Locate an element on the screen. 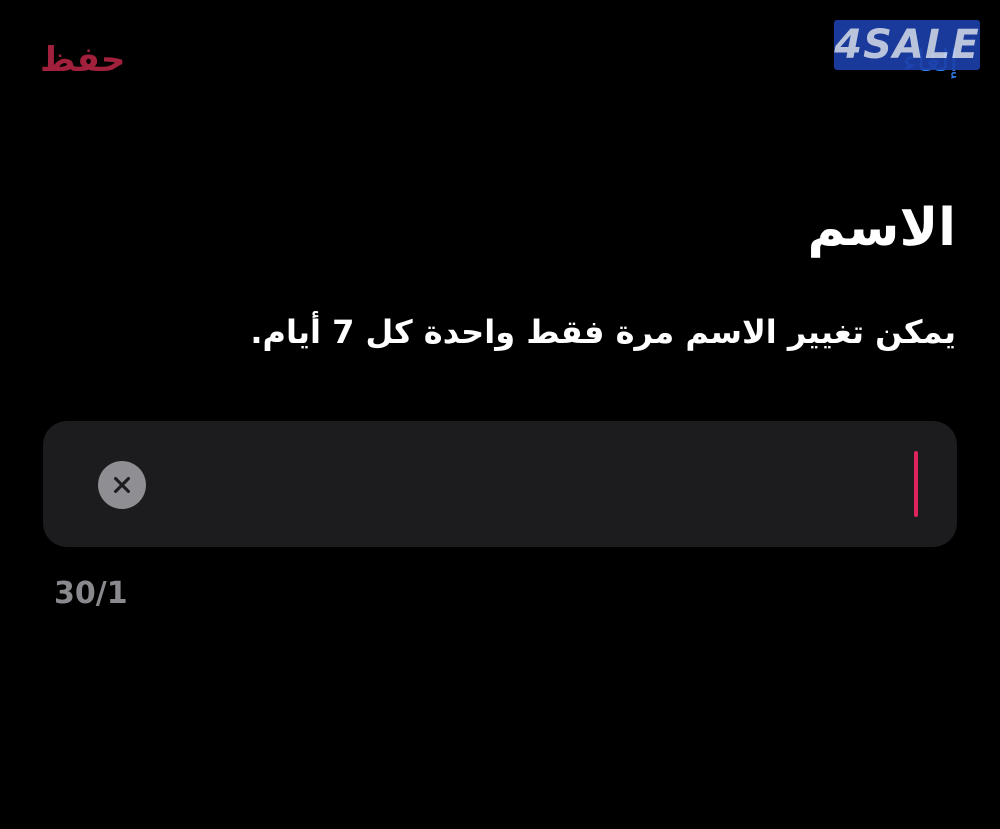  clear-button is located at coordinates (122, 485).